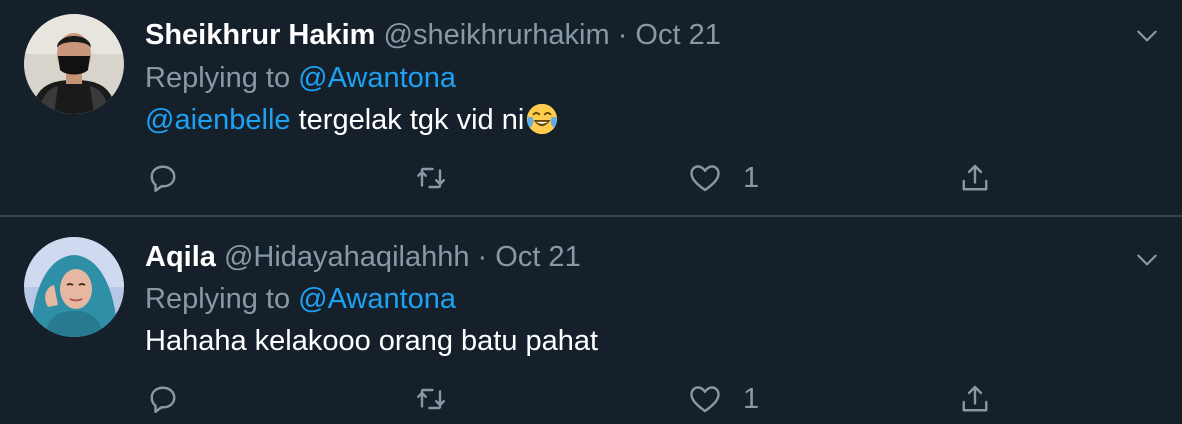 This screenshot has height=424, width=1182. I want to click on display-name: Aqila, so click(180, 257).